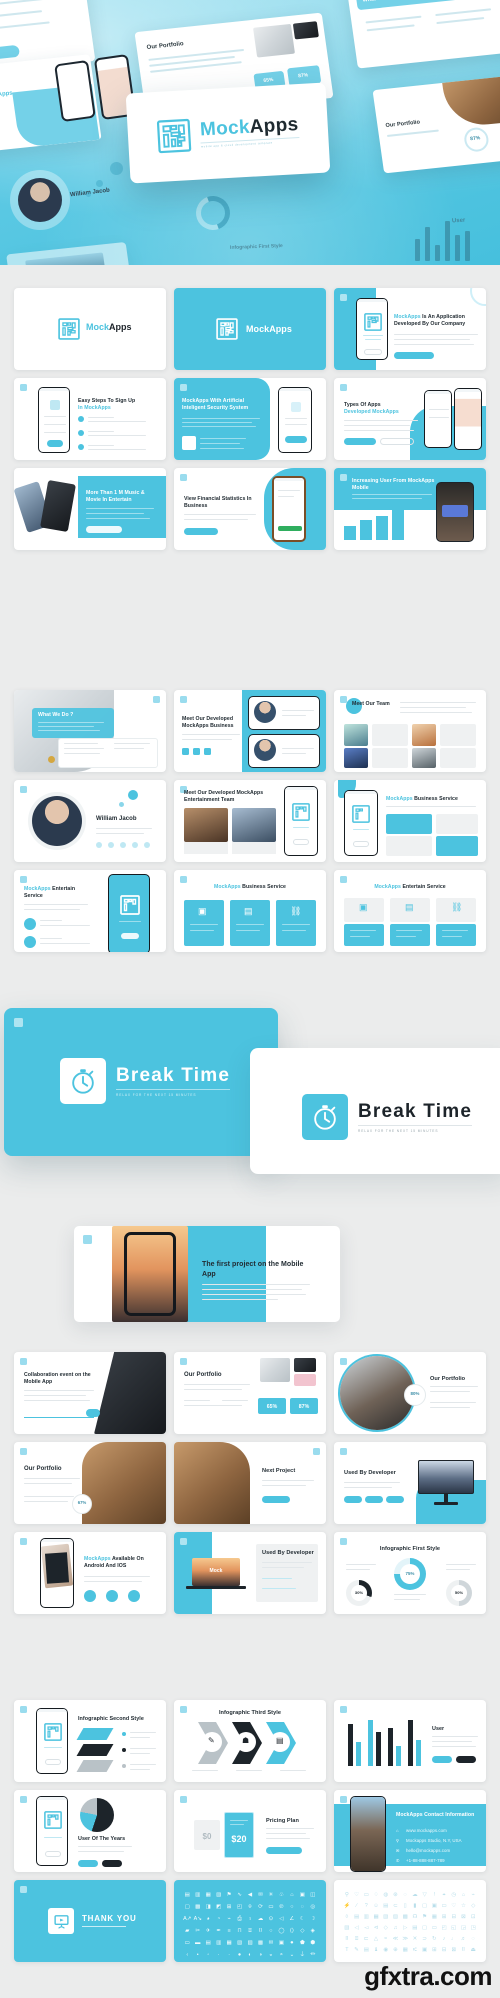 The image size is (500, 1998). I want to click on icon-glyph: ☾, so click(302, 1919).